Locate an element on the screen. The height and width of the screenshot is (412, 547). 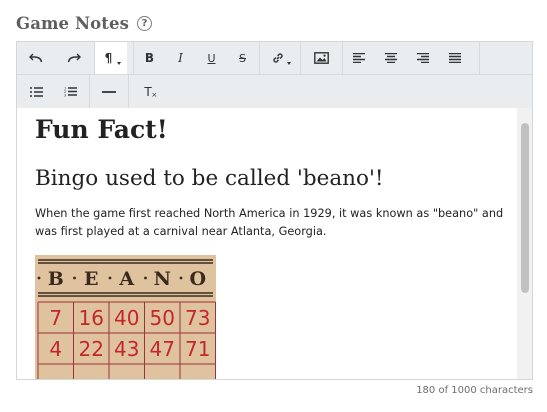
numbered-list-icon: 123 is located at coordinates (70, 92).